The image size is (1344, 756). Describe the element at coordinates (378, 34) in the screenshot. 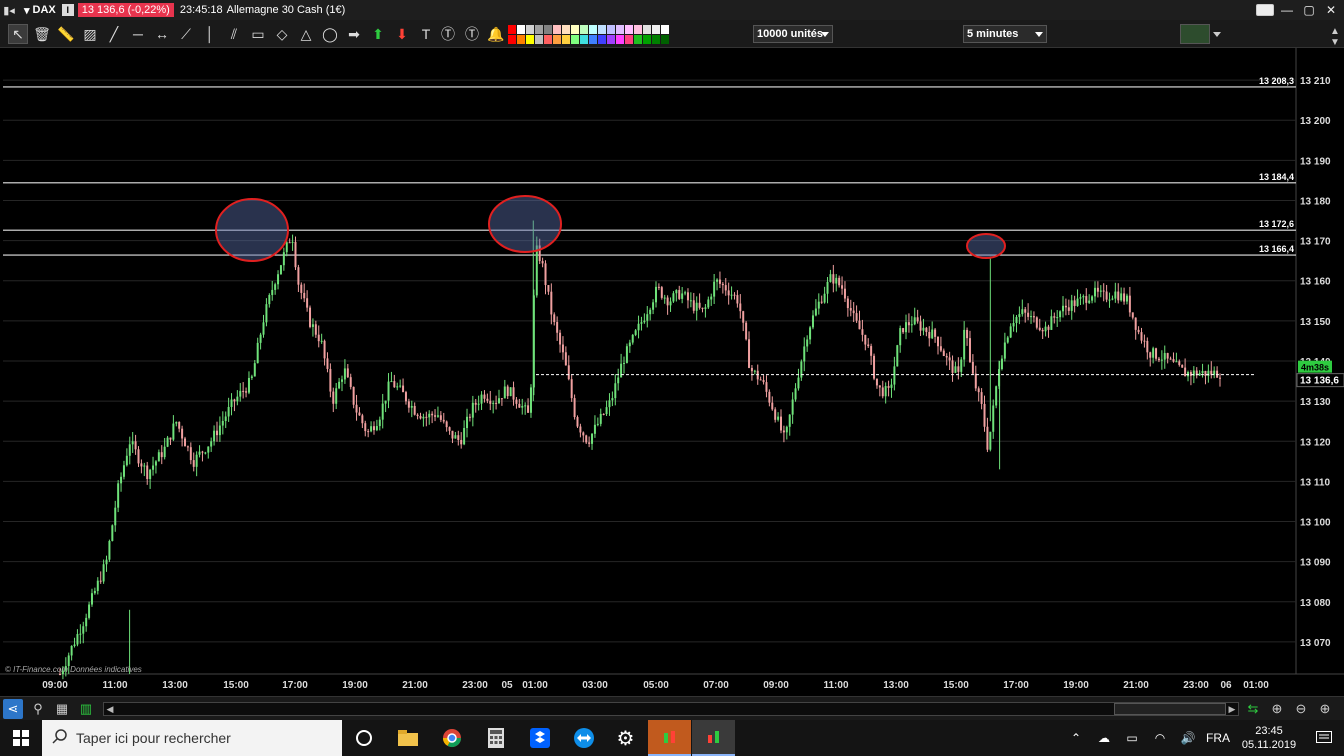

I see `arrow-up-icon: ⬆` at that location.